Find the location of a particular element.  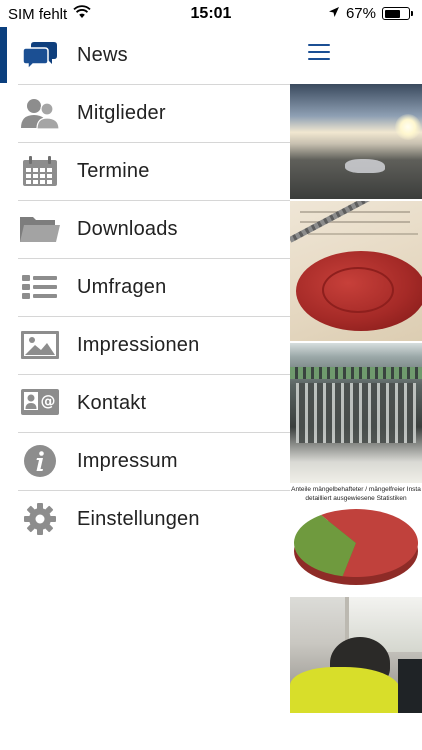

status-bar: SIM fehlt 15:01 67% is located at coordinates (211, 14).